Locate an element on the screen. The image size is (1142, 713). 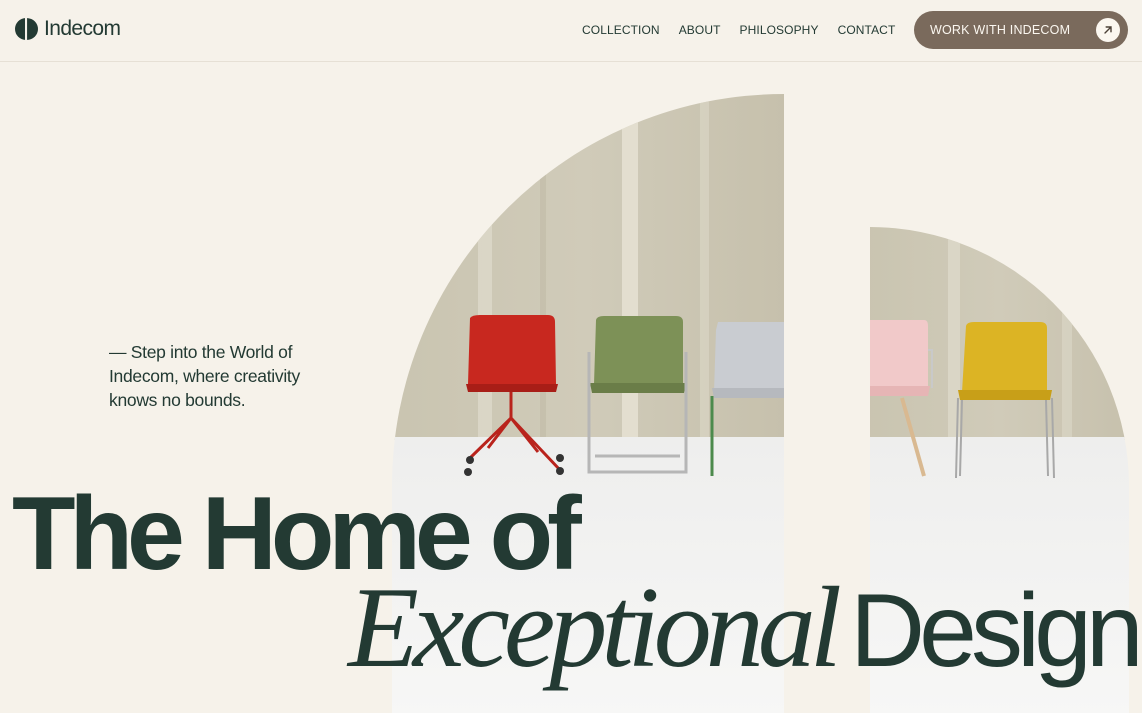
nav-collection: COLLECTION is located at coordinates (621, 30).